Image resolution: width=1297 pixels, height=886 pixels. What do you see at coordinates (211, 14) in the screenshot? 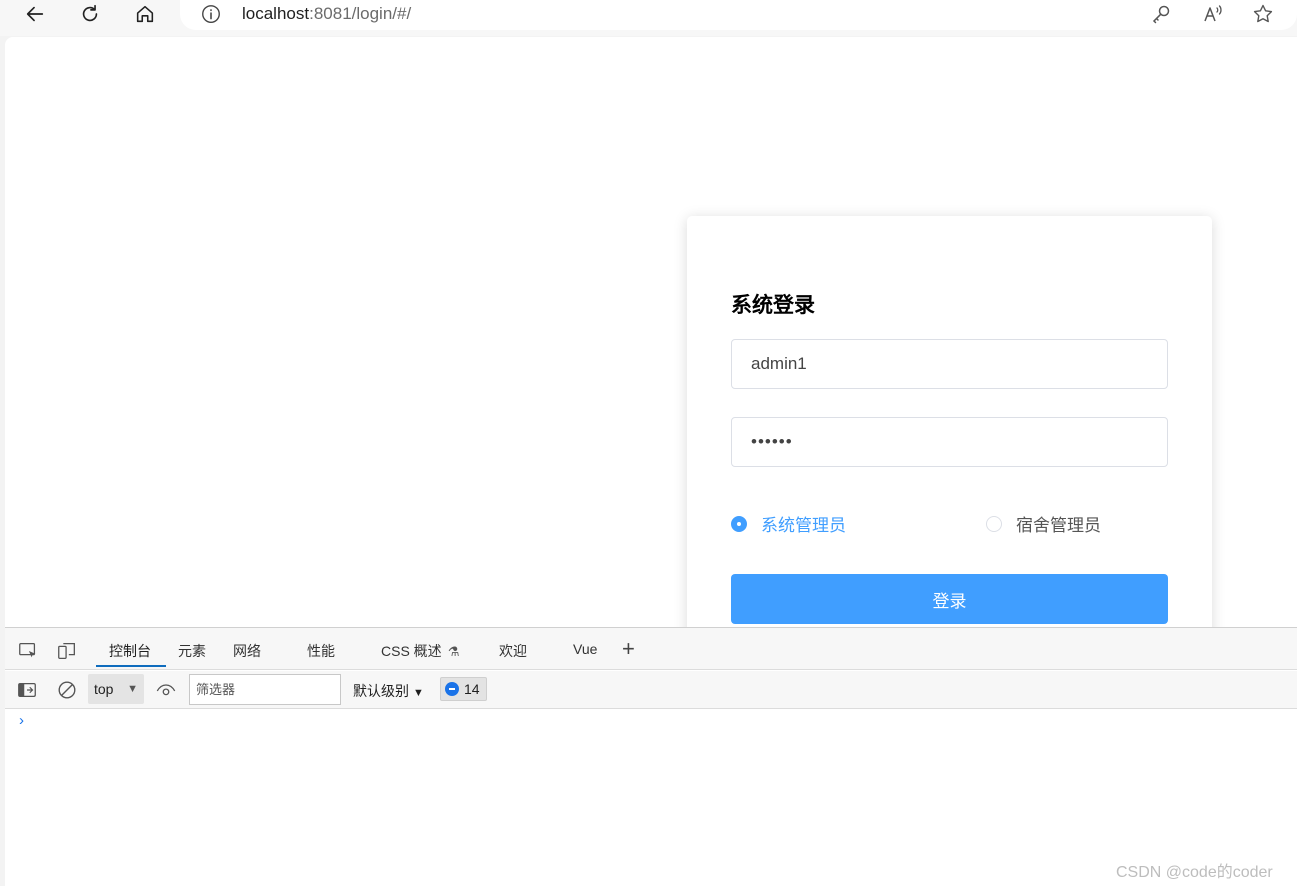
I see `info-icon` at bounding box center [211, 14].